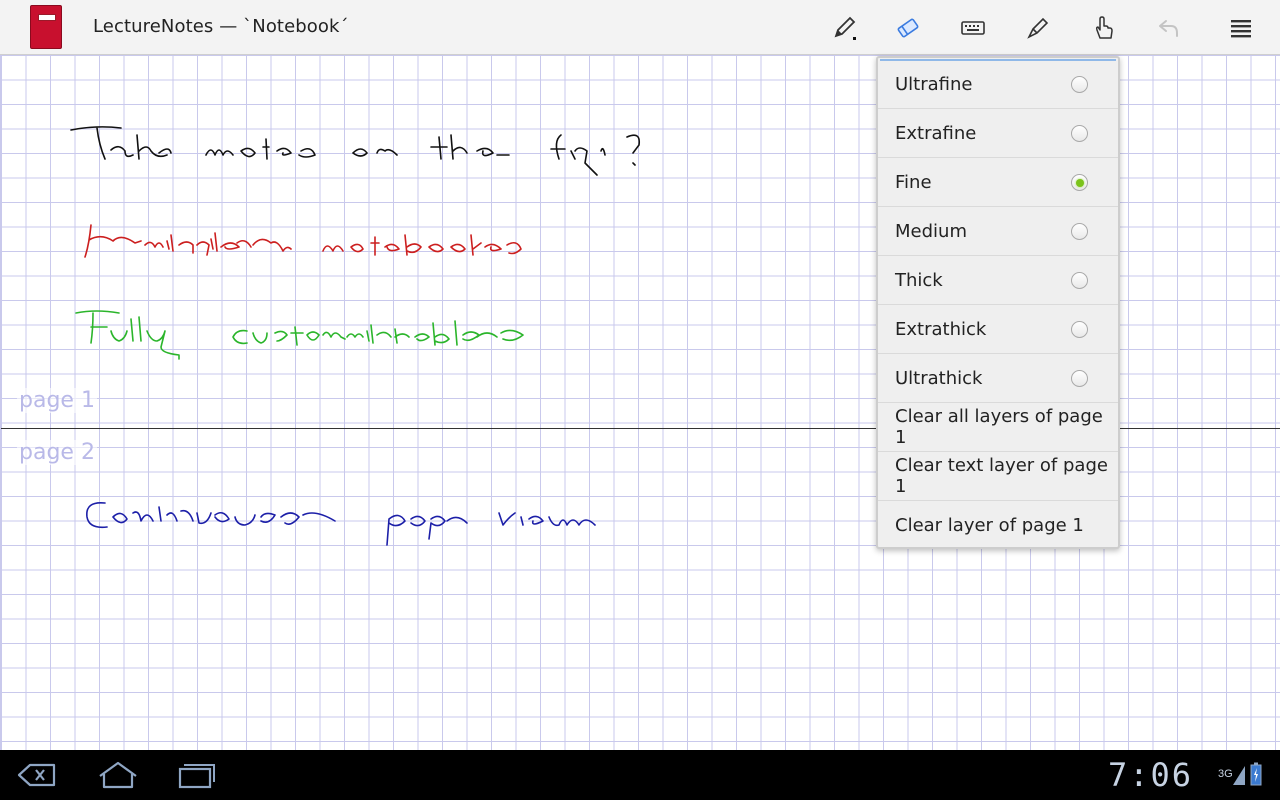 The width and height of the screenshot is (1280, 800). Describe the element at coordinates (37, 775) in the screenshot. I see `back-icon` at that location.